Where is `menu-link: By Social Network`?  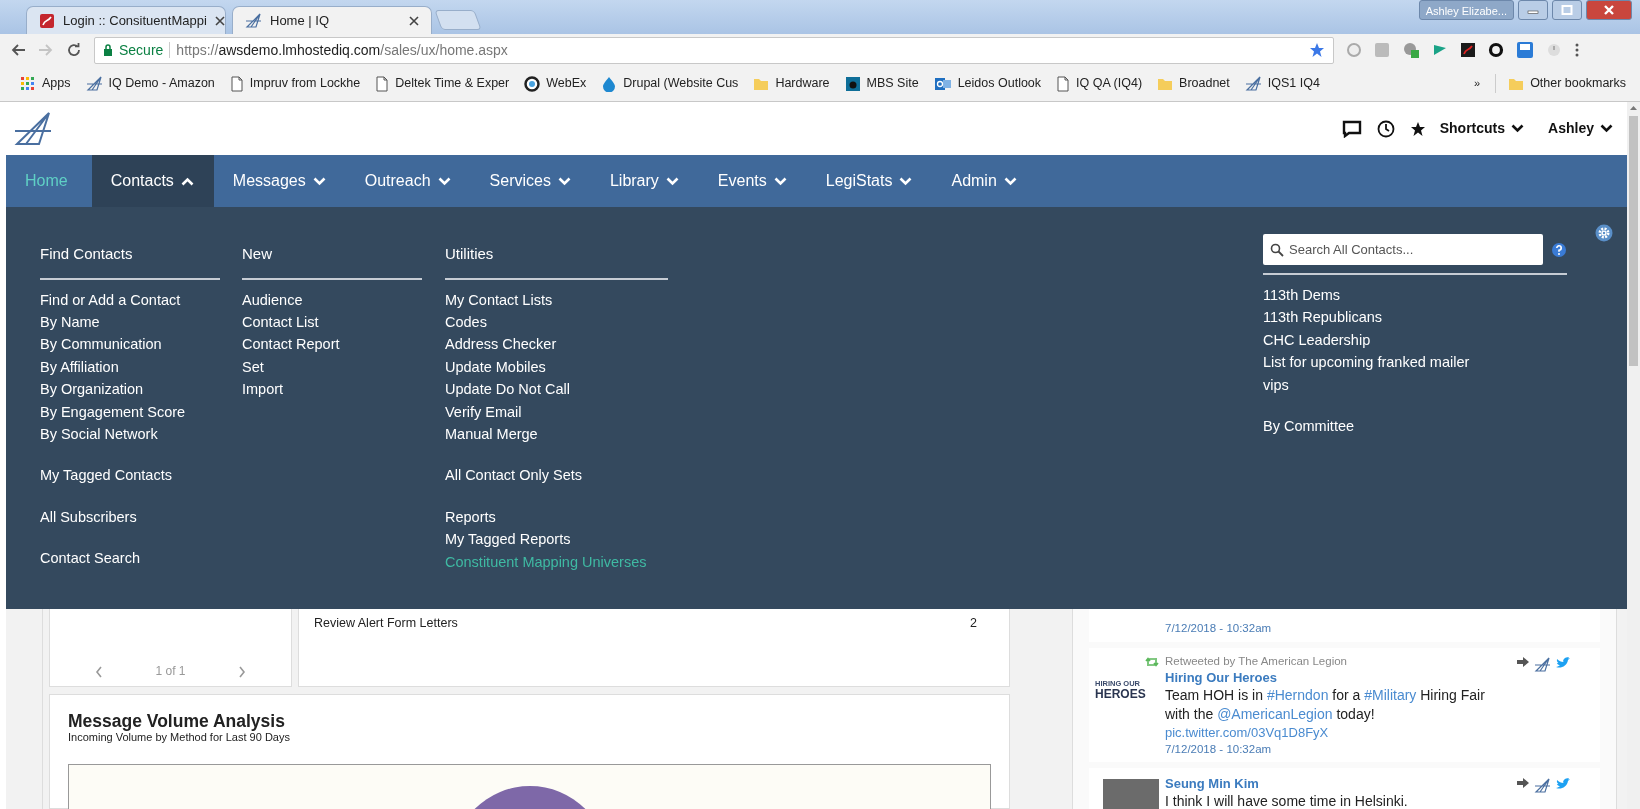
menu-link: By Social Network is located at coordinates (99, 434).